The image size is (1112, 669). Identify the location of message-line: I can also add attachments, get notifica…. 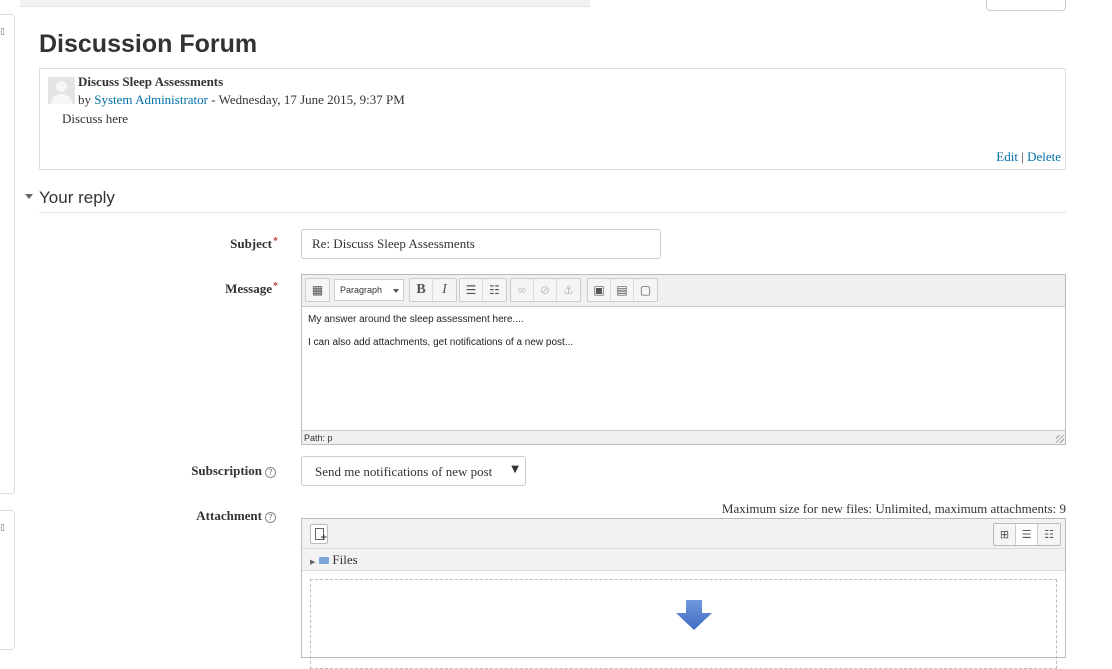
(441, 342).